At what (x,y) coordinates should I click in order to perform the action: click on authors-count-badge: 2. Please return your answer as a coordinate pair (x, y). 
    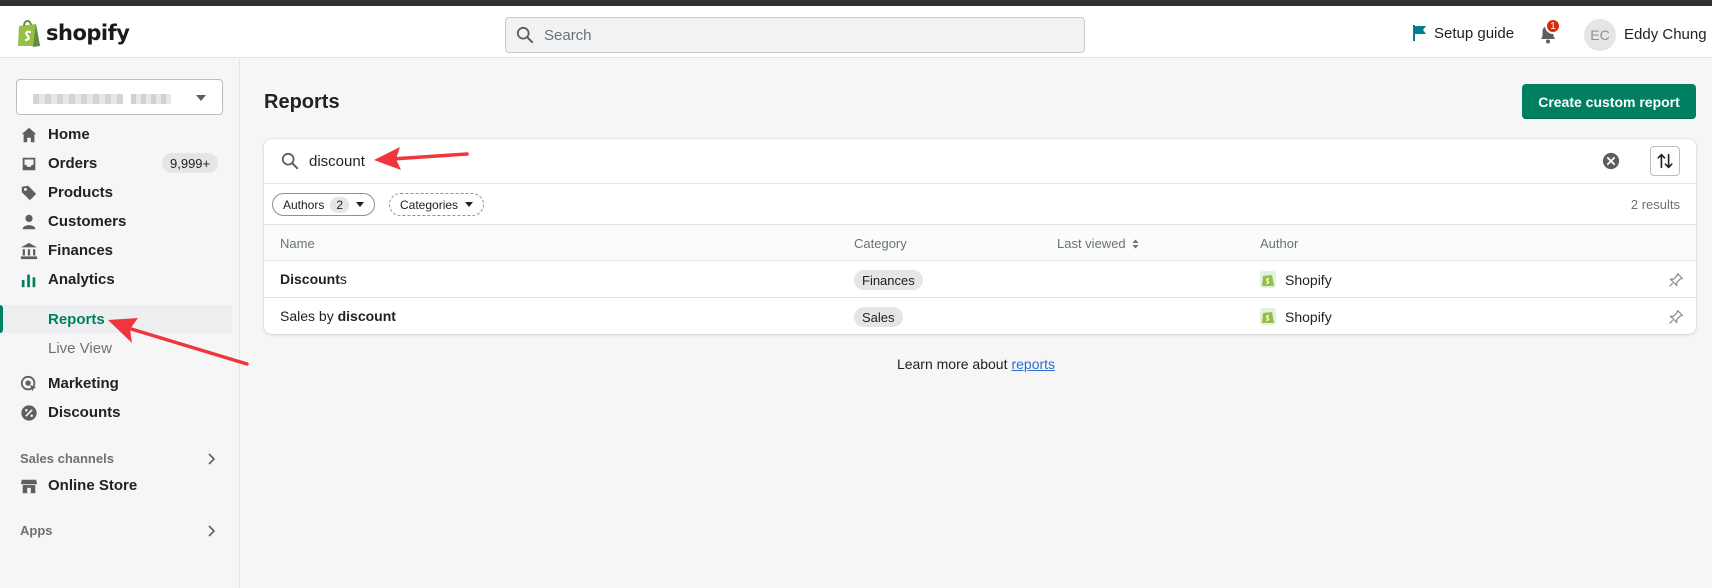
    Looking at the image, I should click on (340, 204).